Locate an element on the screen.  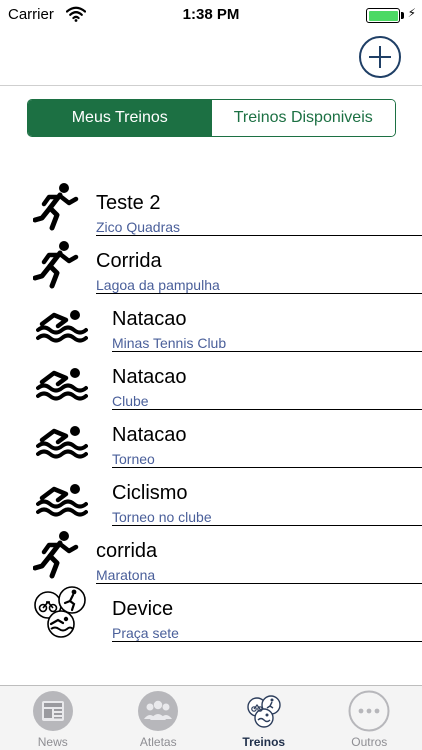
tab-label-atletas: Atletas is located at coordinates (158, 742).